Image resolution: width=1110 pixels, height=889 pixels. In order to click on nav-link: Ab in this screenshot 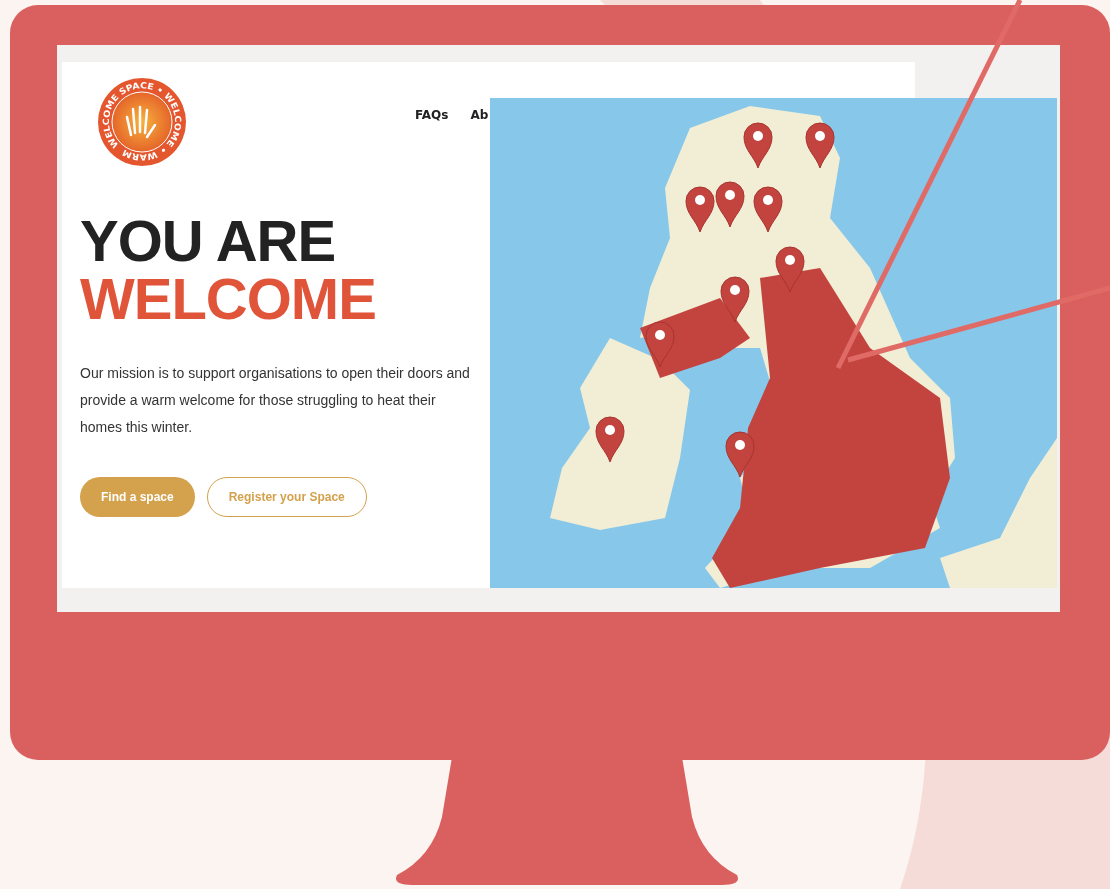, I will do `click(479, 115)`.